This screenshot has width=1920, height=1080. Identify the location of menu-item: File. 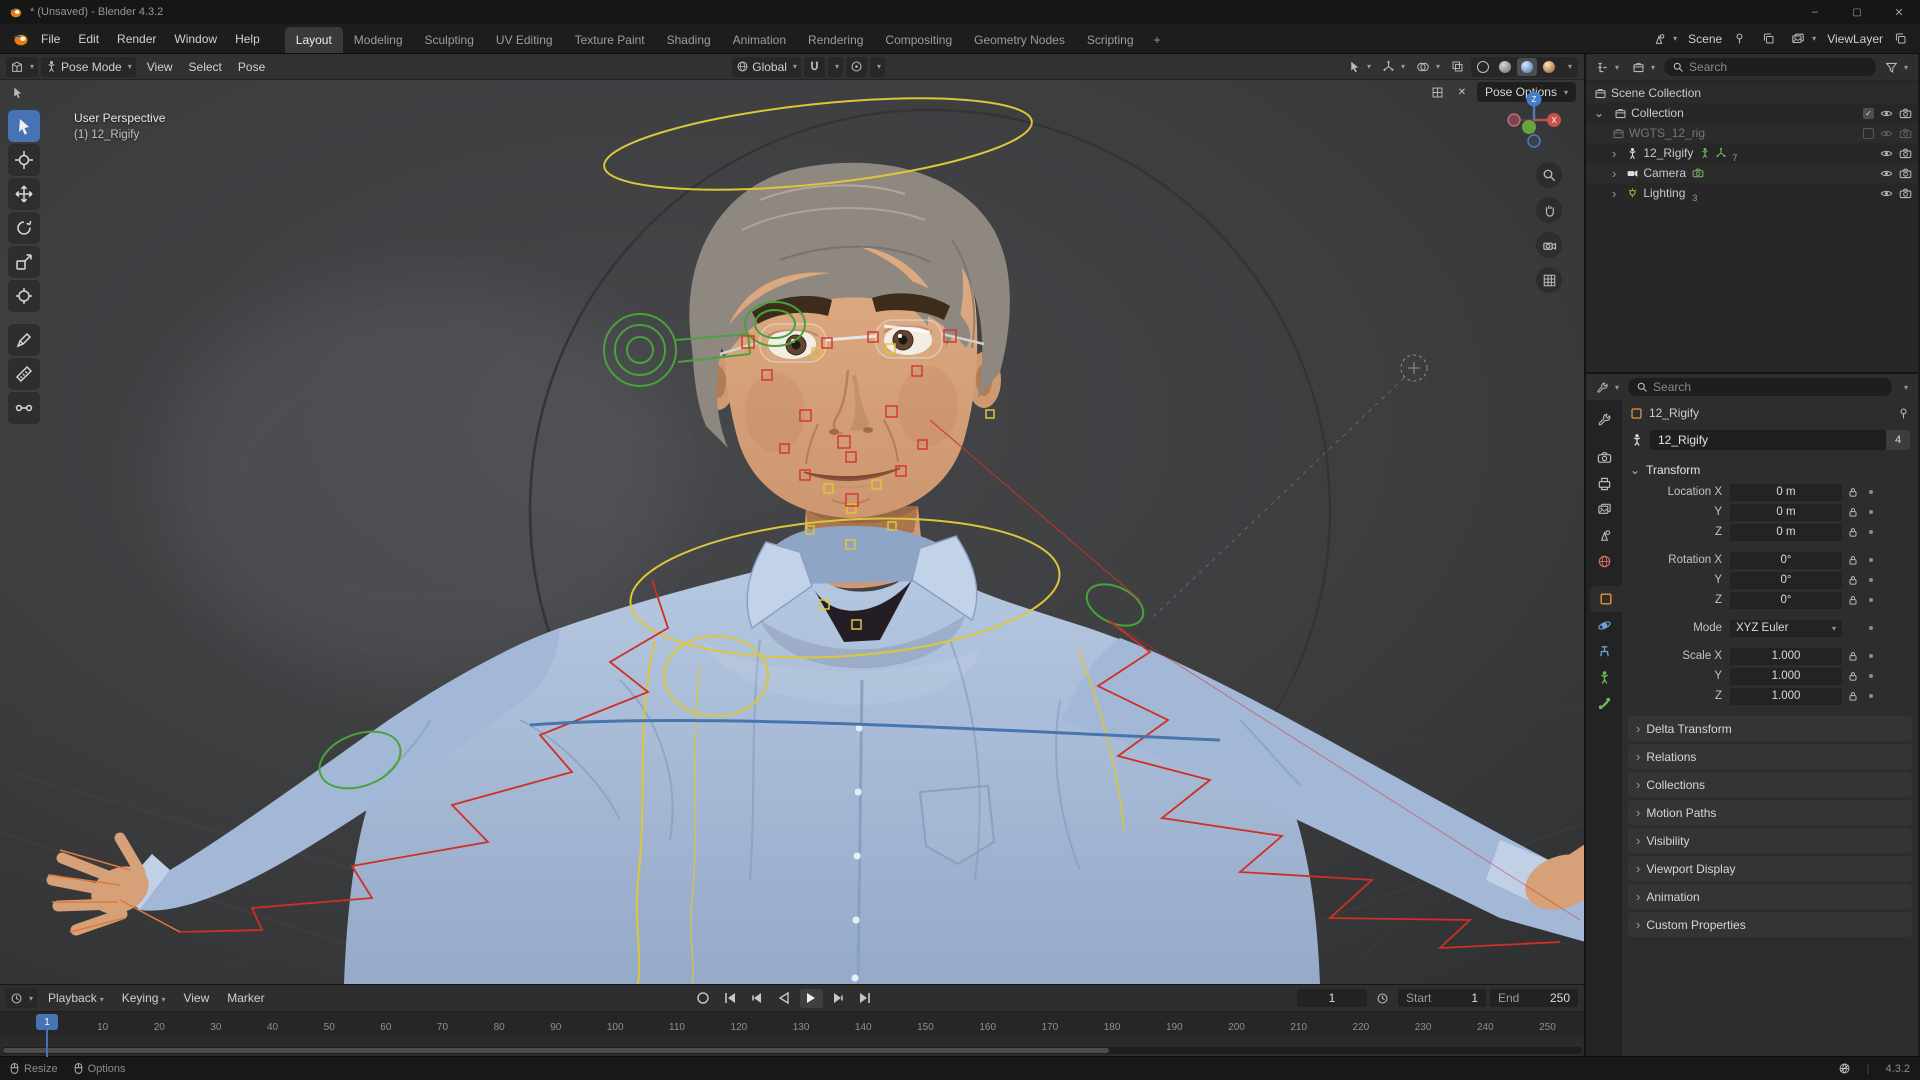
(50, 39).